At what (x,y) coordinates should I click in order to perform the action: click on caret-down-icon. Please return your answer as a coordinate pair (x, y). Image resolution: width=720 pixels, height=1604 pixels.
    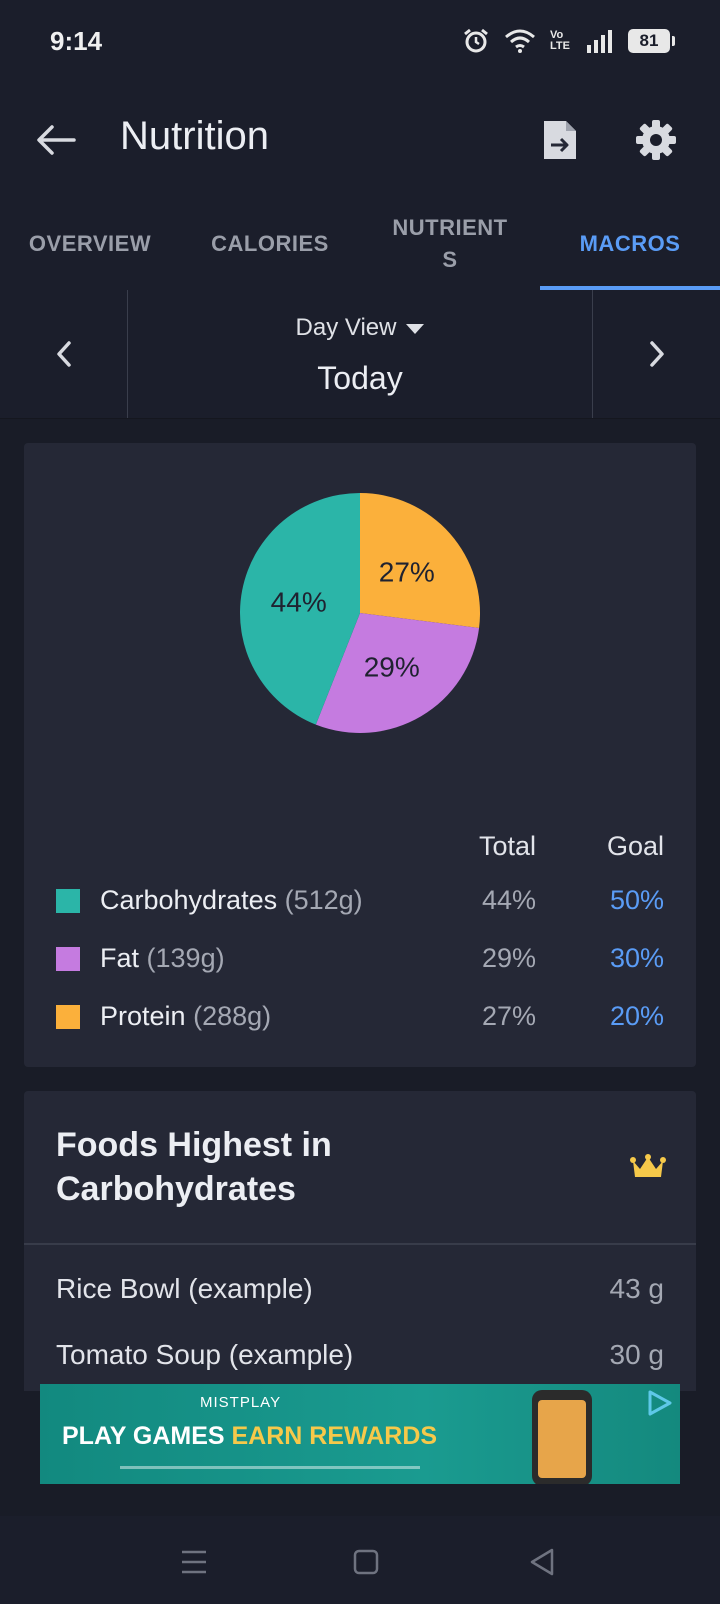
    Looking at the image, I should click on (415, 328).